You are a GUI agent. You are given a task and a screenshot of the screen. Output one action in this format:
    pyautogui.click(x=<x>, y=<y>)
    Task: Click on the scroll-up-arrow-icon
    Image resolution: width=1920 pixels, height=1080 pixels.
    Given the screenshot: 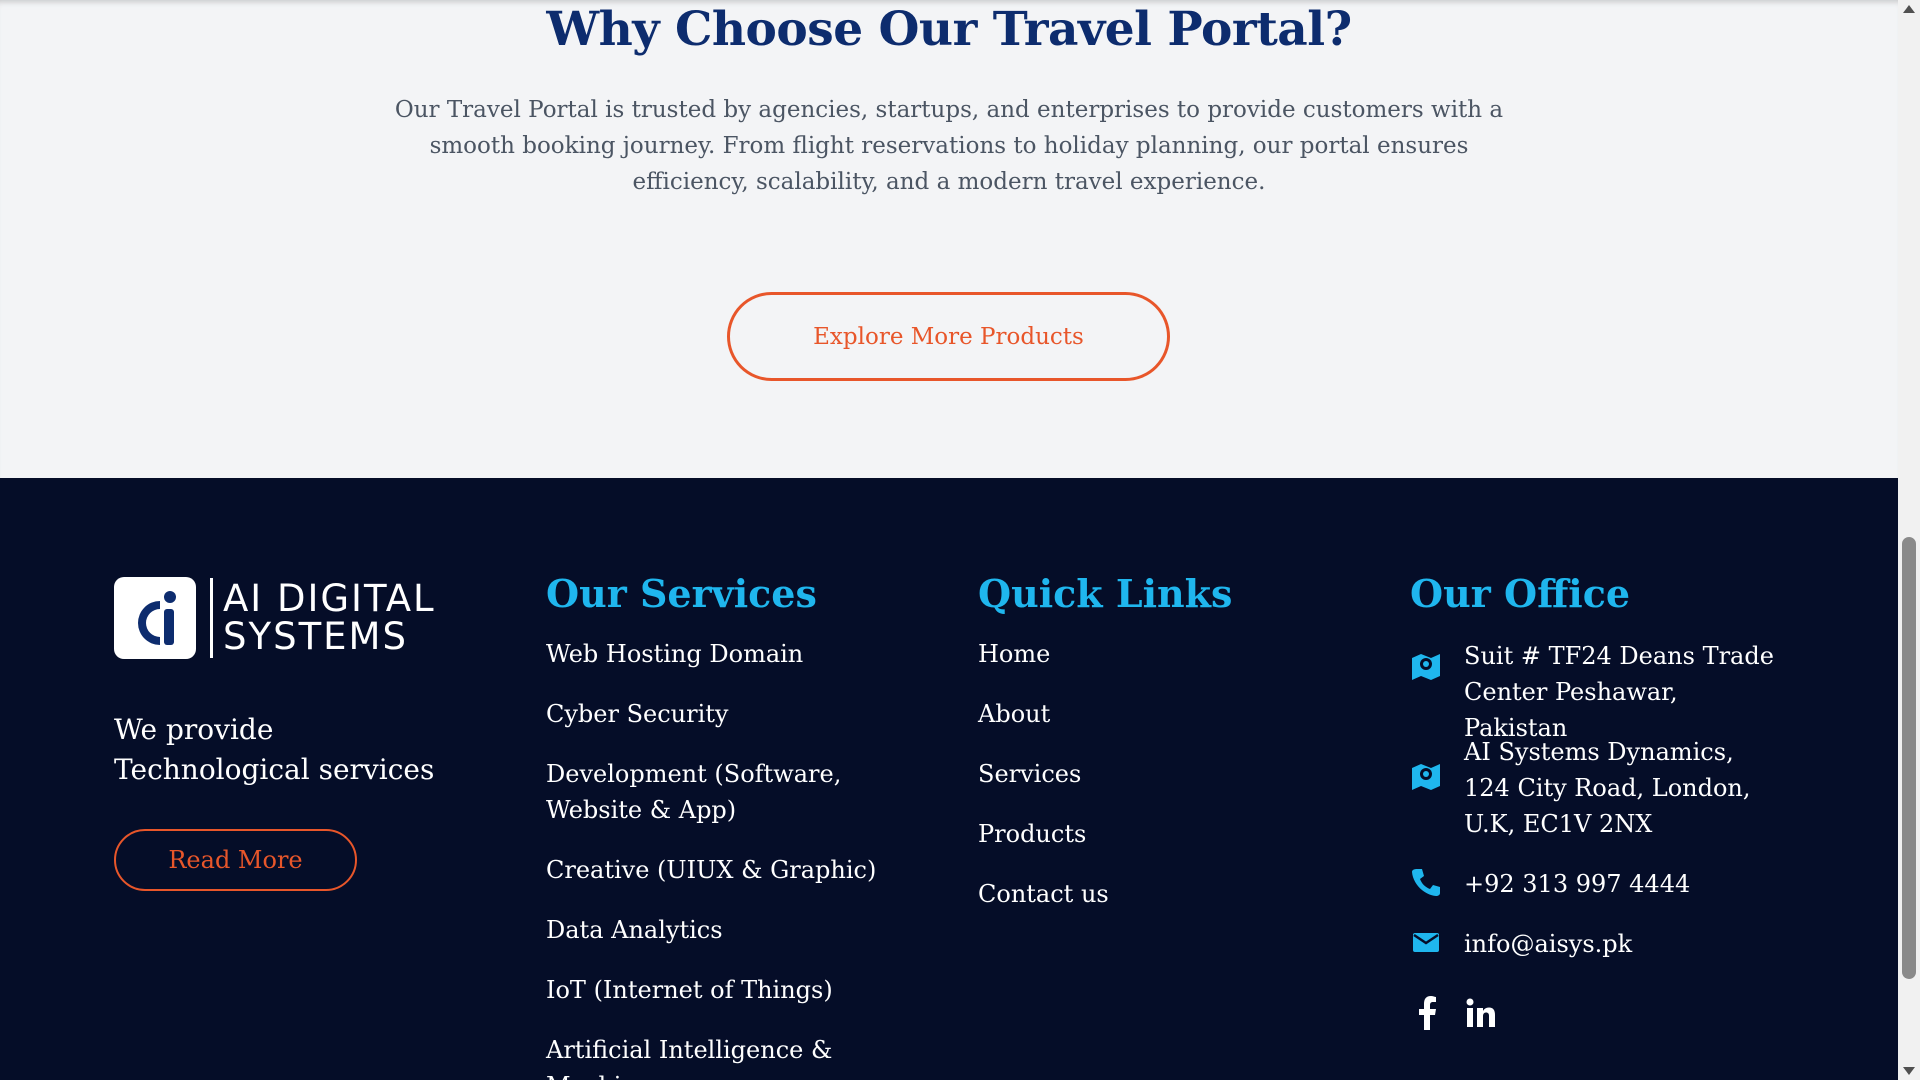 What is the action you would take?
    pyautogui.click(x=1909, y=9)
    